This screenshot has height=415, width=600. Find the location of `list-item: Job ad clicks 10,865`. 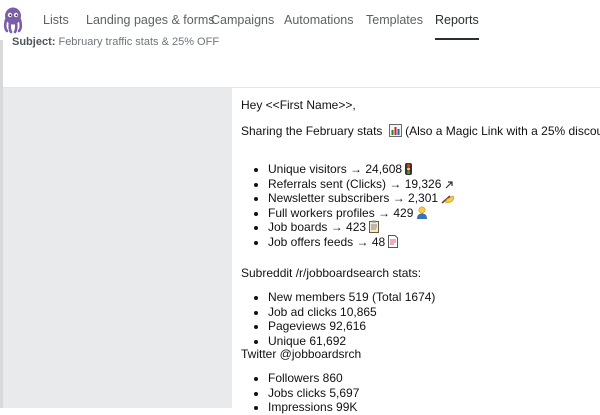

list-item: Job ad clicks 10,865 is located at coordinates (351, 312).